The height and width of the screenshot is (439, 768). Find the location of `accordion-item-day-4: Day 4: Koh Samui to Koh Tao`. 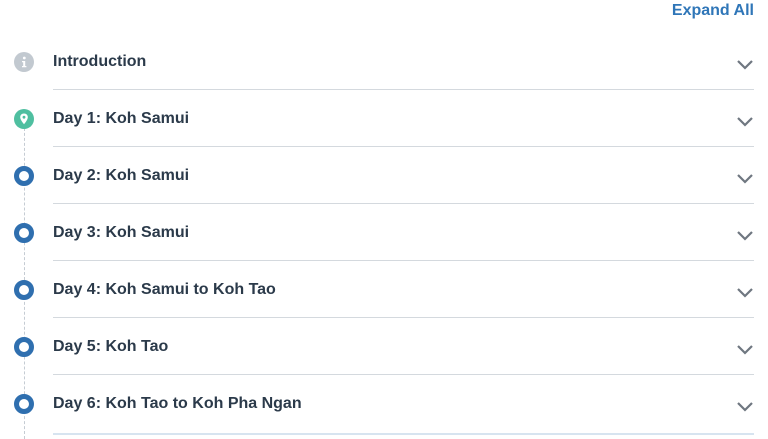

accordion-item-day-4: Day 4: Koh Samui to Koh Tao is located at coordinates (384, 289).